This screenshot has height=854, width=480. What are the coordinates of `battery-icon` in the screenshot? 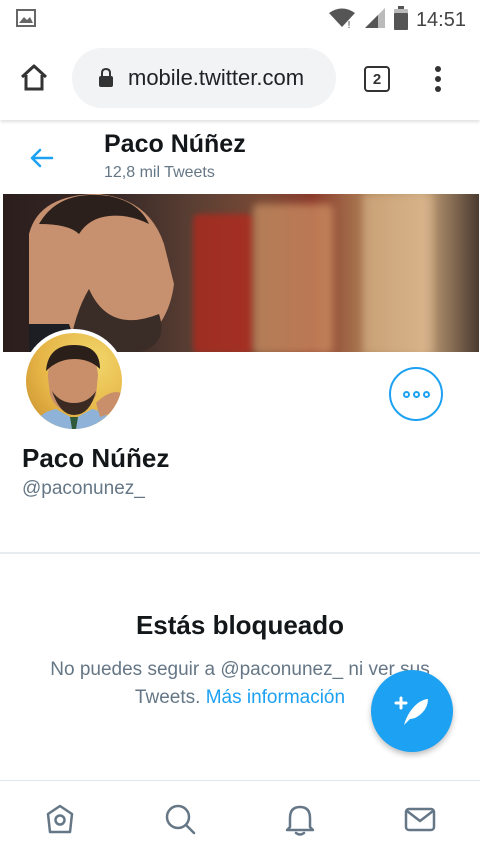 It's located at (400, 20).